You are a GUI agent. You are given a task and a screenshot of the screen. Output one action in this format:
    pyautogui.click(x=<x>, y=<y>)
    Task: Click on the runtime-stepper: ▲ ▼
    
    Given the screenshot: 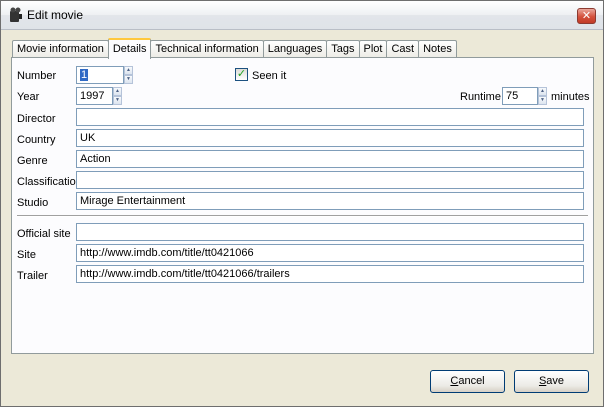 What is the action you would take?
    pyautogui.click(x=542, y=96)
    